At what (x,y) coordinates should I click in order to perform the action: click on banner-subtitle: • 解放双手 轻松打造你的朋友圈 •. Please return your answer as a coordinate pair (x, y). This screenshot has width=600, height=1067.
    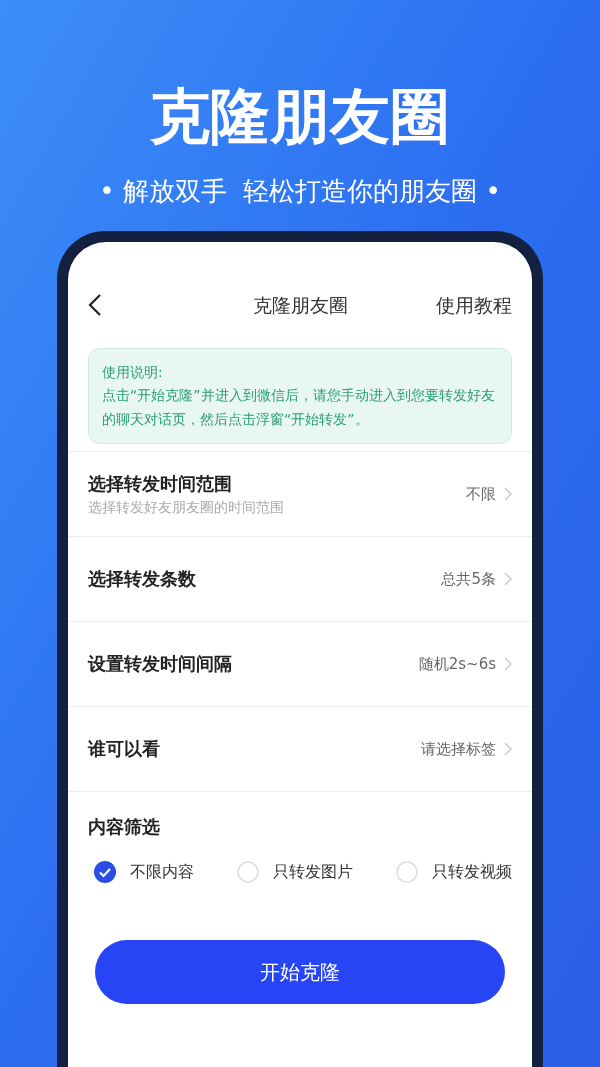
    Looking at the image, I should click on (300, 191).